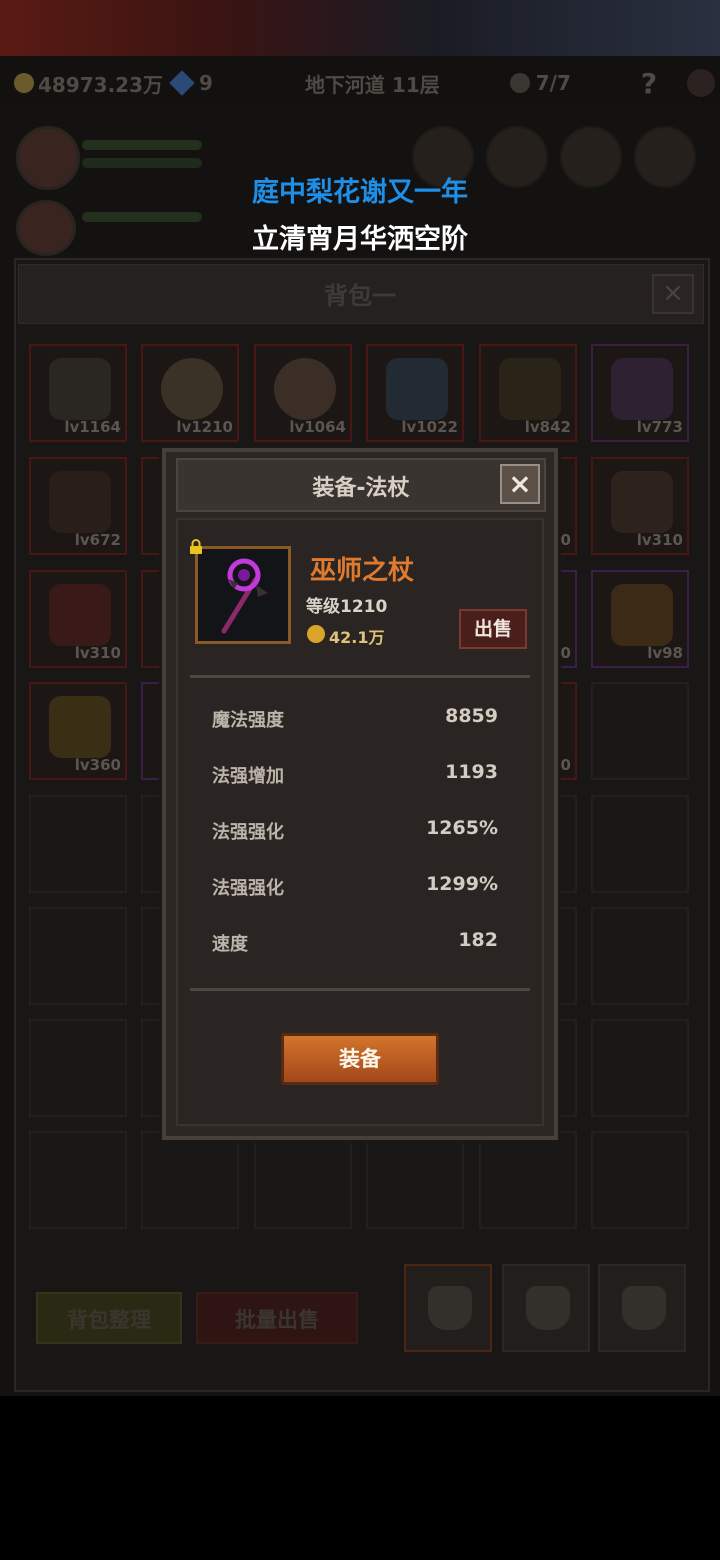  What do you see at coordinates (357, 637) in the screenshot?
I see `item-price: 42.1万` at bounding box center [357, 637].